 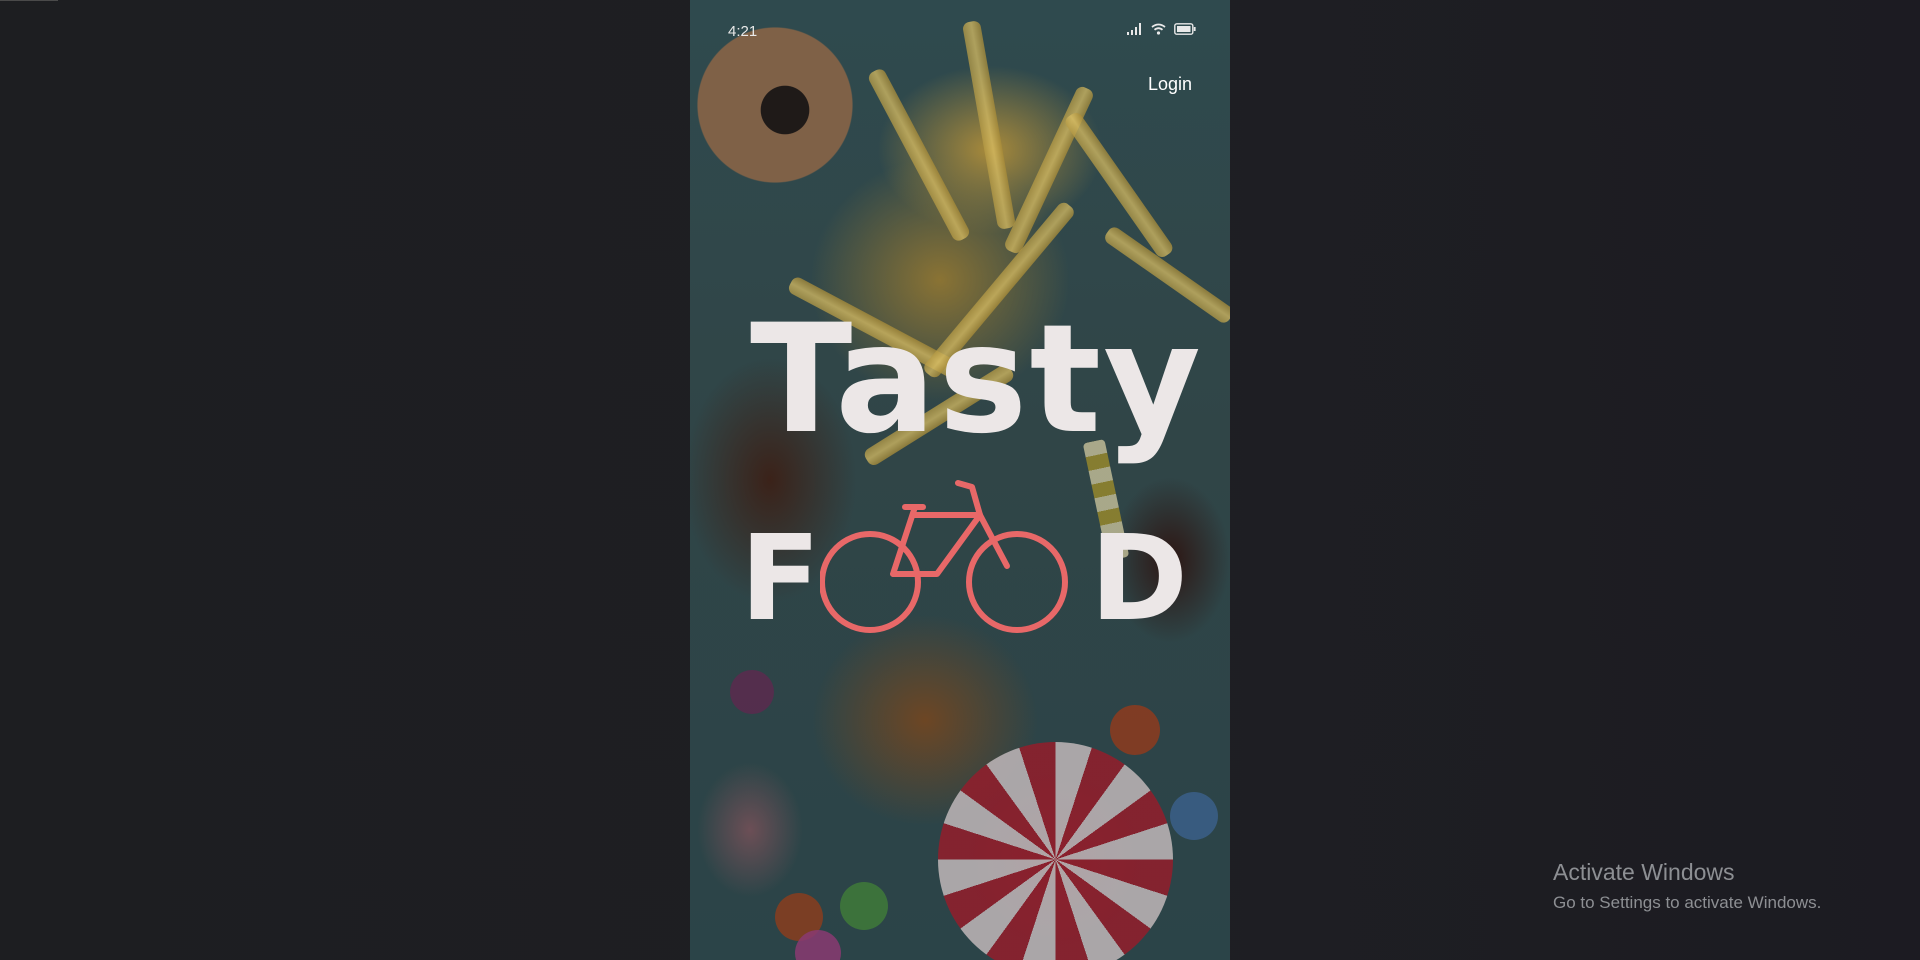 What do you see at coordinates (29, 0) in the screenshot?
I see `screen-top-line` at bounding box center [29, 0].